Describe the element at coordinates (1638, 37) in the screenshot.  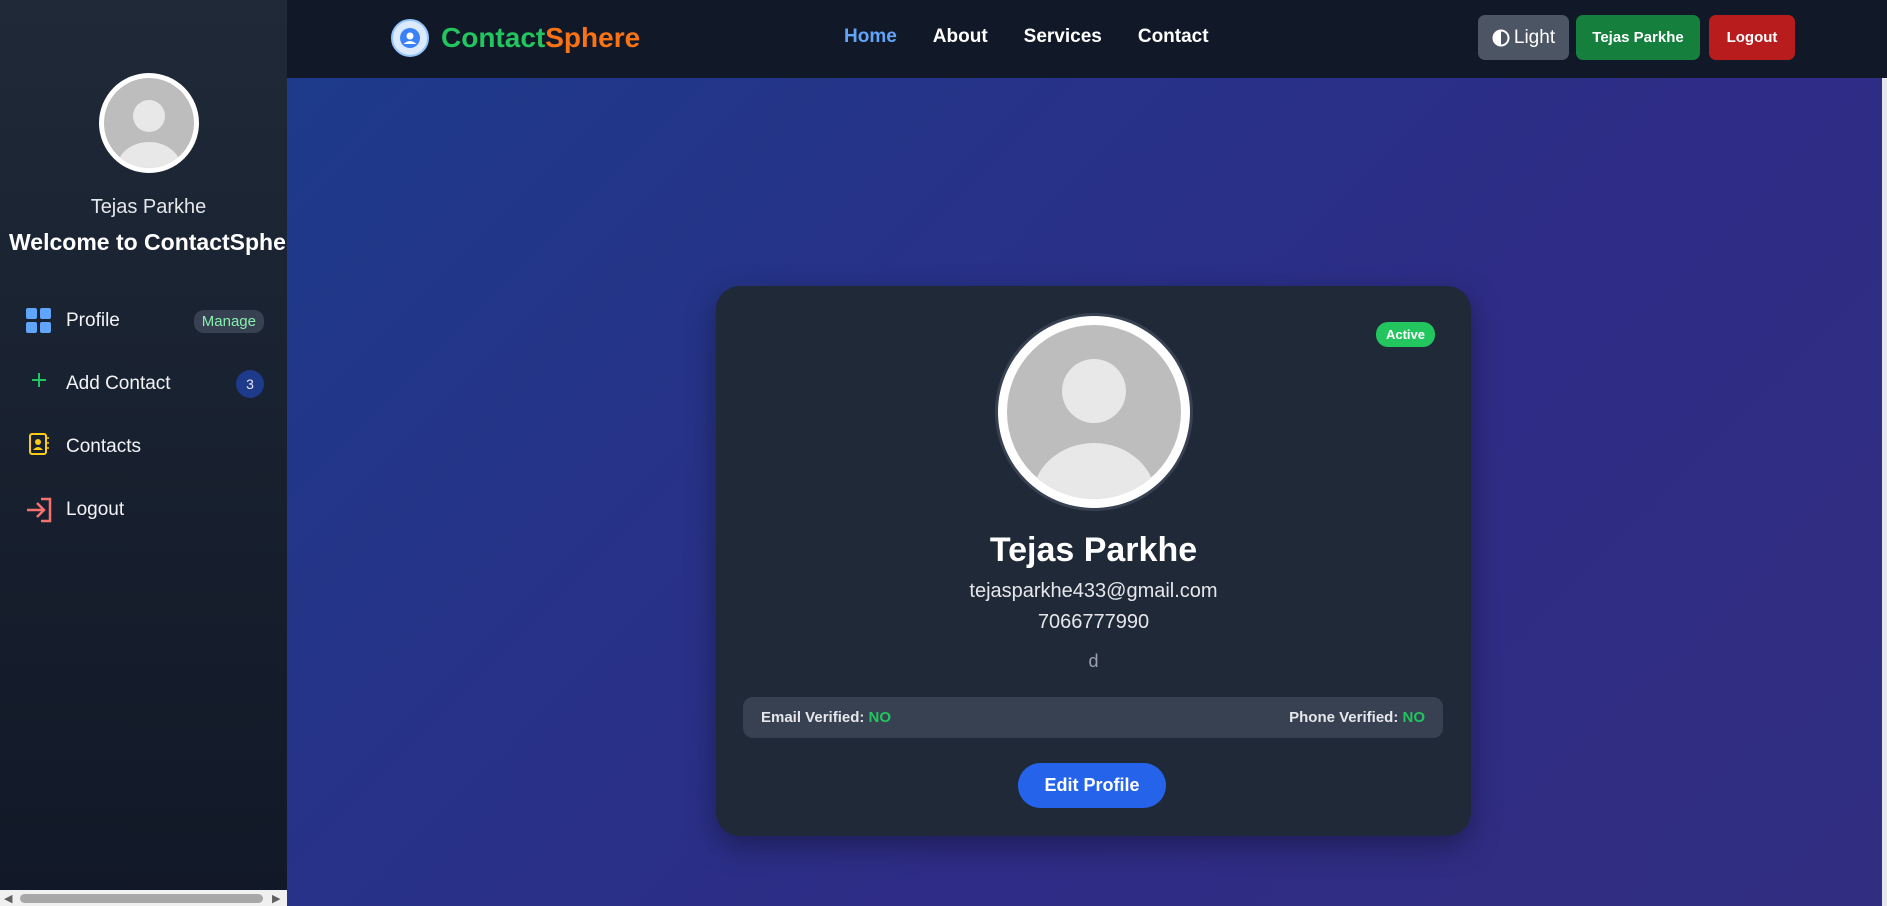
I see `user-profile-button: Tejas Parkhe` at that location.